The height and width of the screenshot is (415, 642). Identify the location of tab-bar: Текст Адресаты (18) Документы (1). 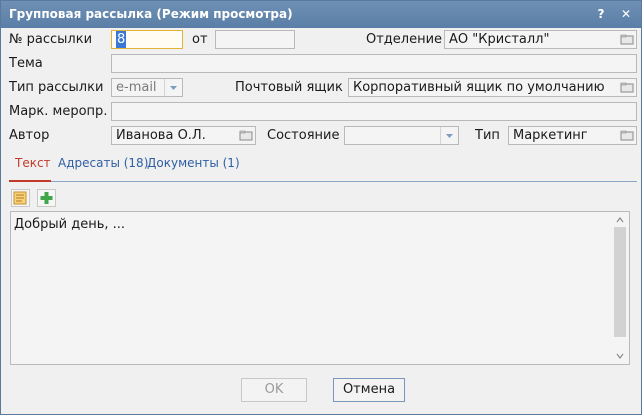
(323, 167).